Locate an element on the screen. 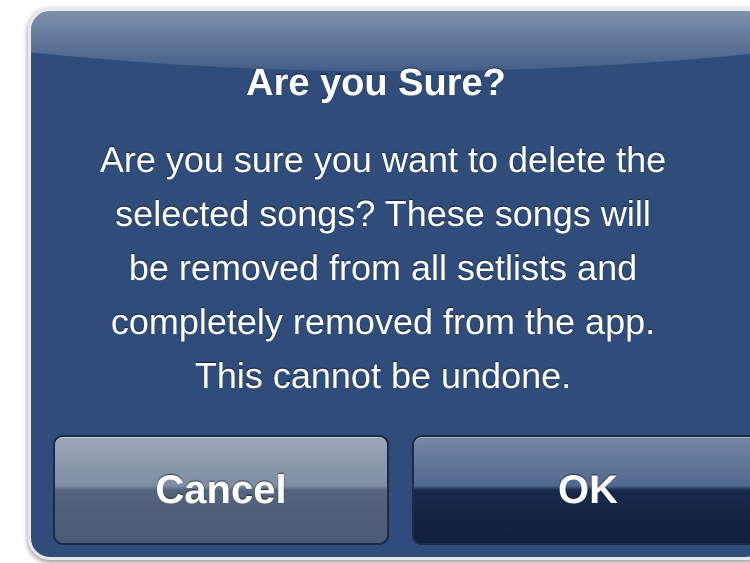 The height and width of the screenshot is (563, 750). alert-message-line: Are you sure you want to delete the is located at coordinates (383, 159).